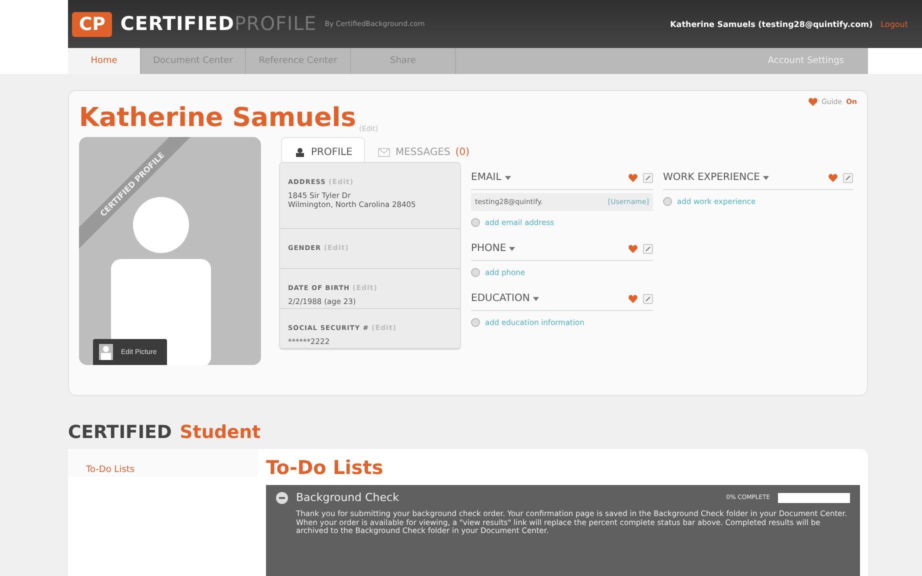 The image size is (922, 576). Describe the element at coordinates (110, 470) in the screenshot. I see `sidebar-link: To-Do Lists` at that location.